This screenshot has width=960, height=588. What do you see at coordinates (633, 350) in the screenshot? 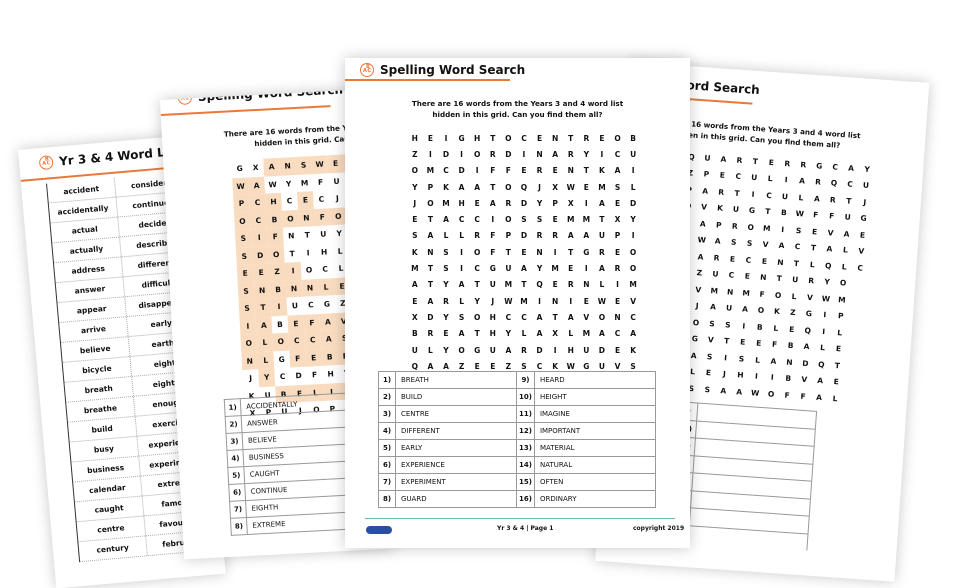
I see `grid-letter: K` at bounding box center [633, 350].